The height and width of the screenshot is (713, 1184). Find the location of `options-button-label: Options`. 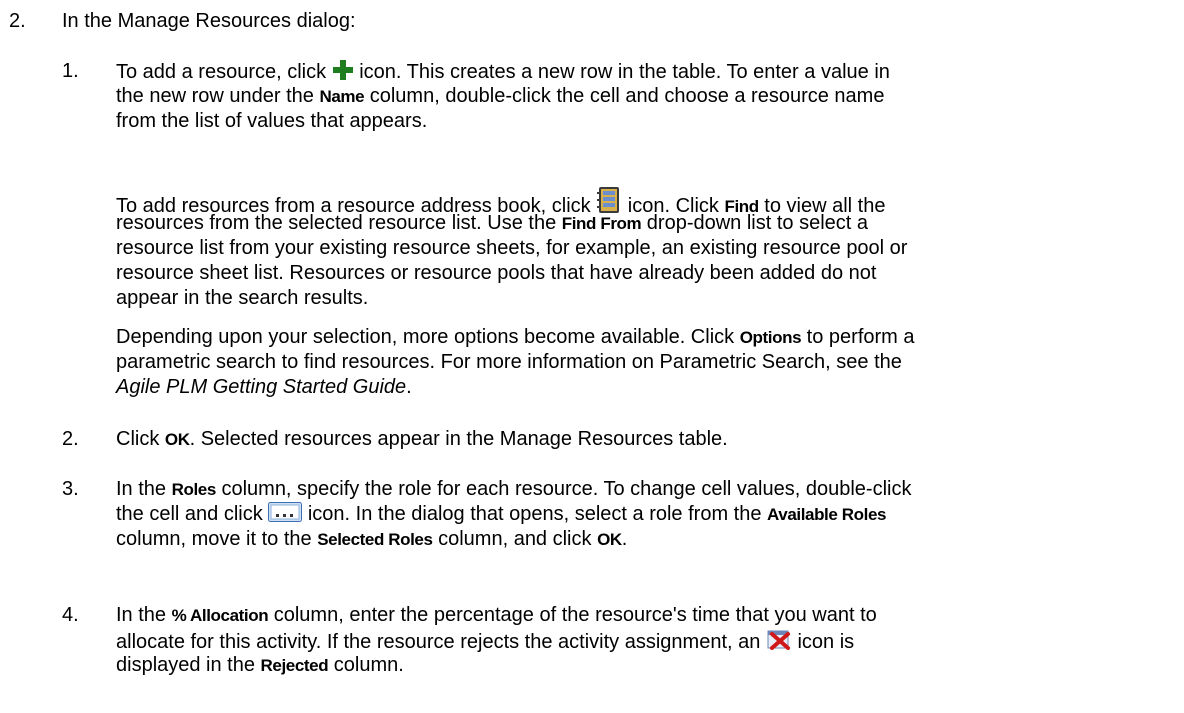

options-button-label: Options is located at coordinates (770, 337).